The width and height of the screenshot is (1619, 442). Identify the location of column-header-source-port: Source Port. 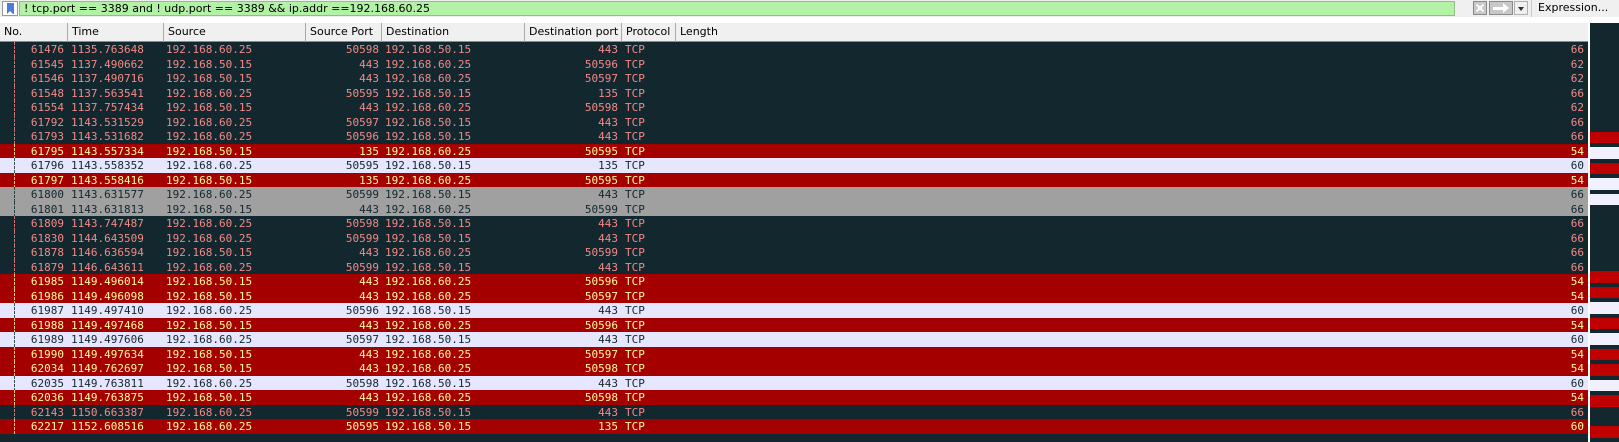
(344, 32).